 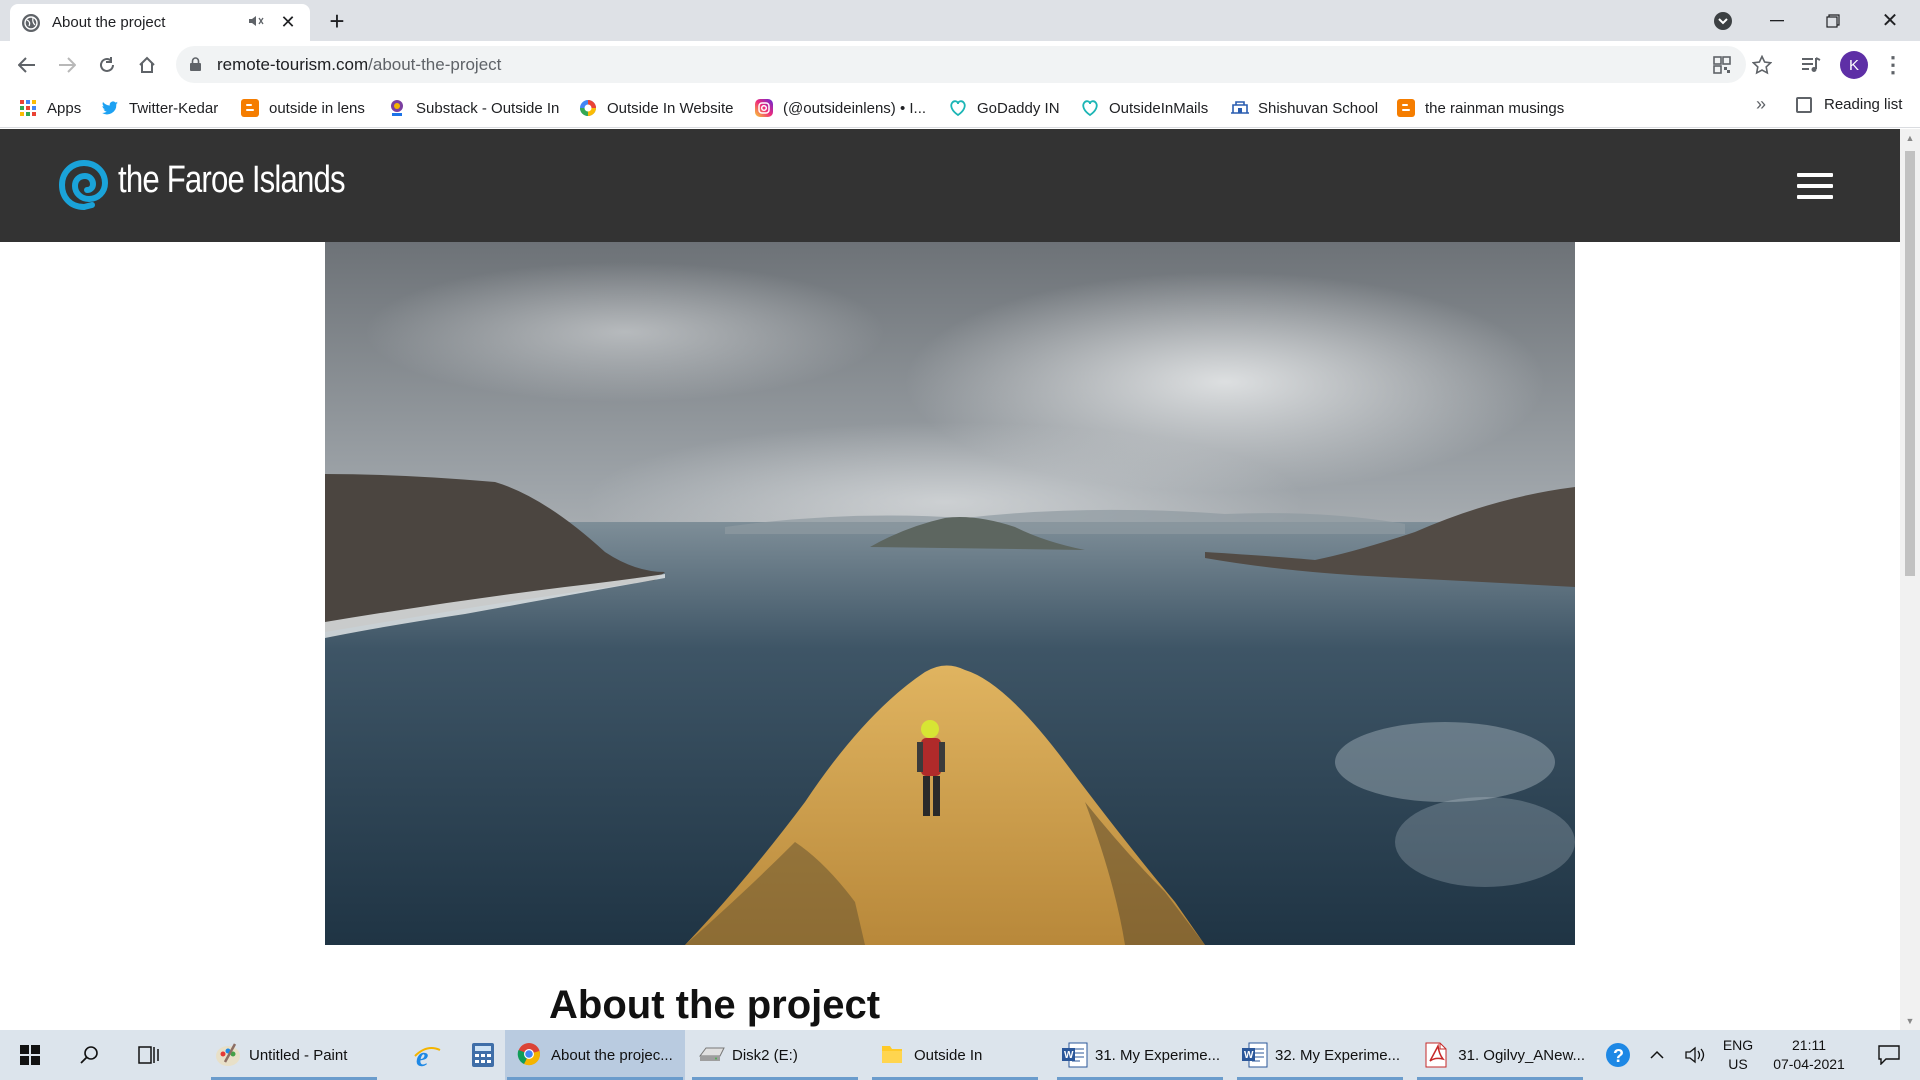 What do you see at coordinates (28, 108) in the screenshot?
I see `apps-grid-icon` at bounding box center [28, 108].